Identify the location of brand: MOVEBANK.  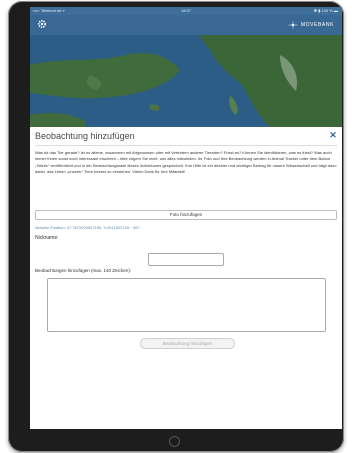
(311, 25).